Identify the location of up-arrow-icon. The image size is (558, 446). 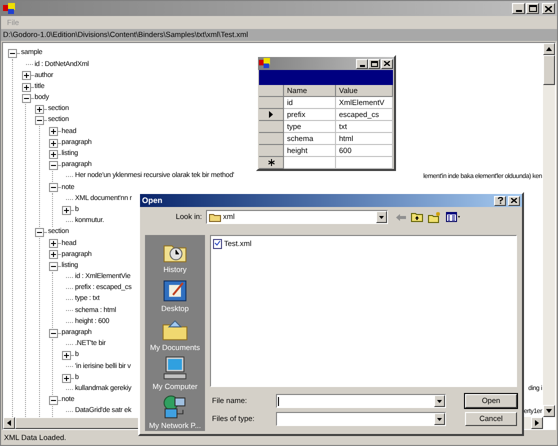
(549, 49).